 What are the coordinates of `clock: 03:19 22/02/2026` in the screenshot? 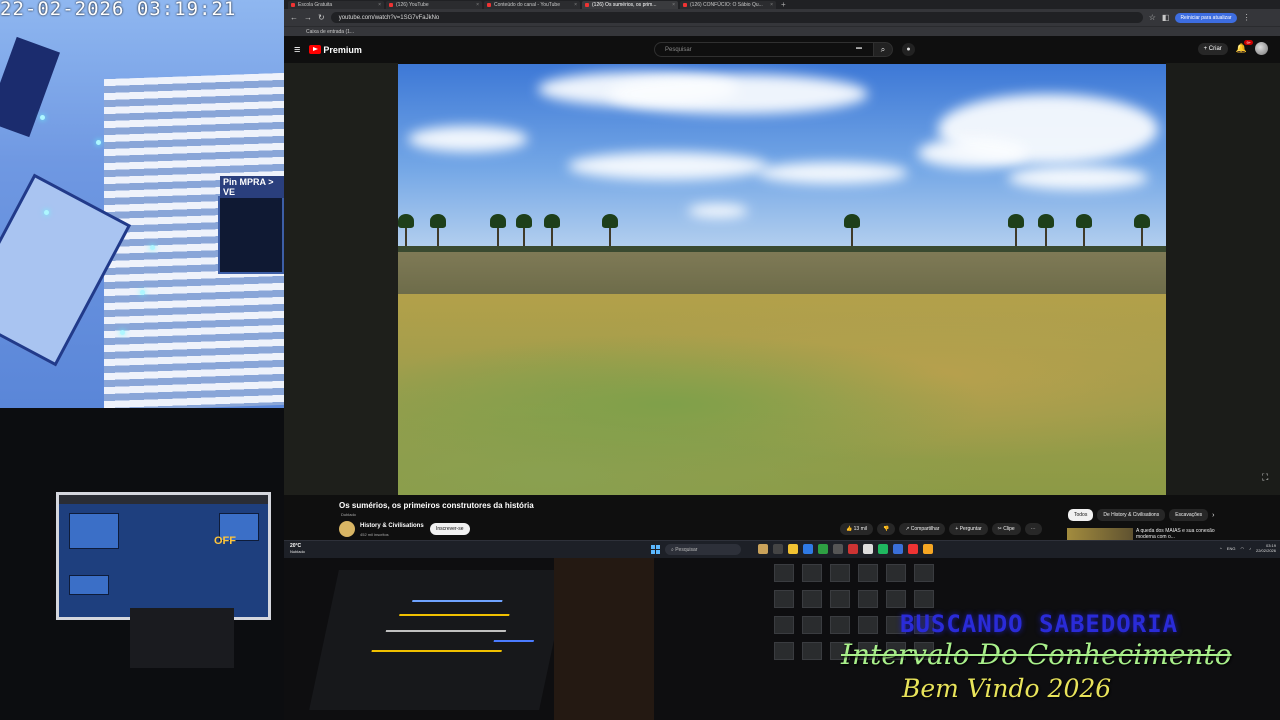 It's located at (1266, 548).